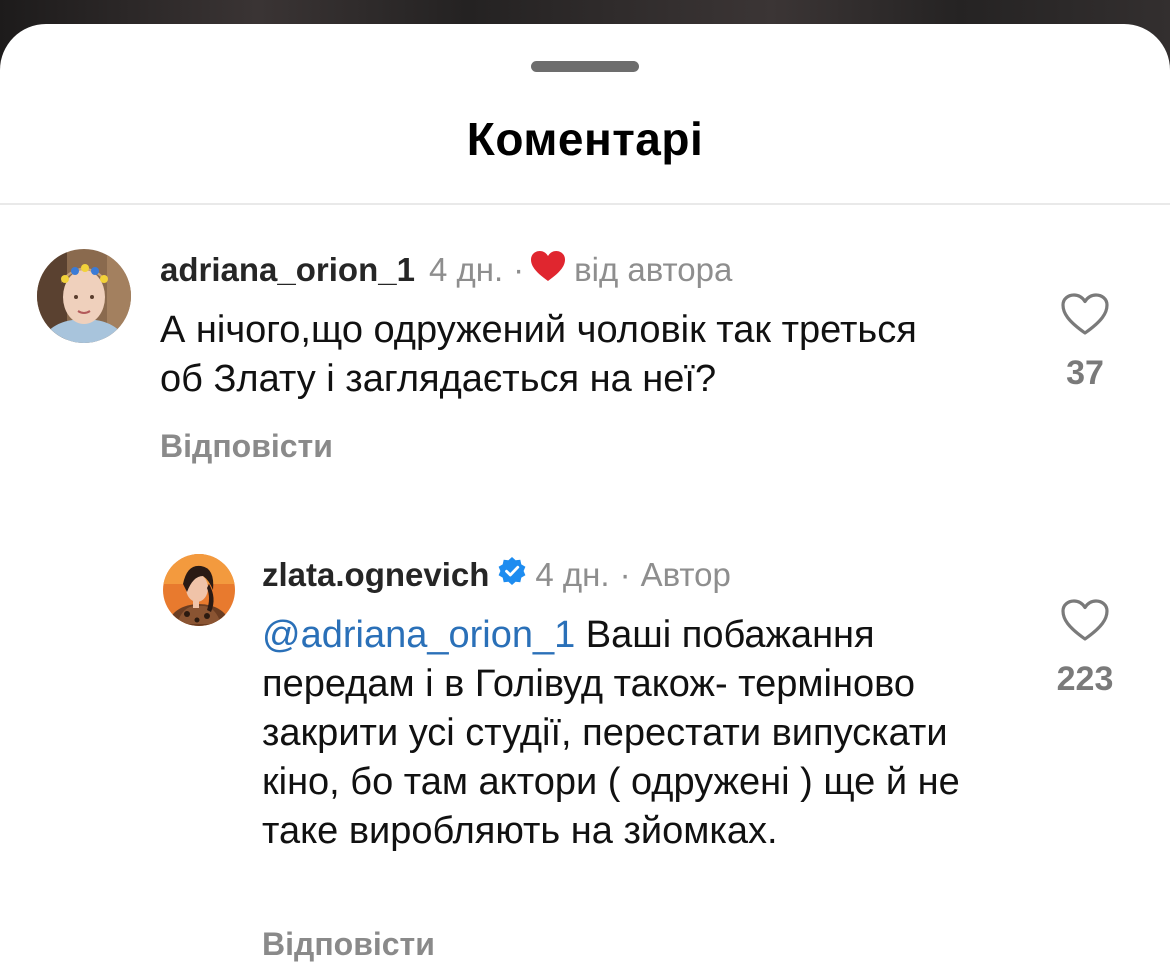 The width and height of the screenshot is (1170, 978). Describe the element at coordinates (685, 574) in the screenshot. I see `author-label: Автор` at that location.